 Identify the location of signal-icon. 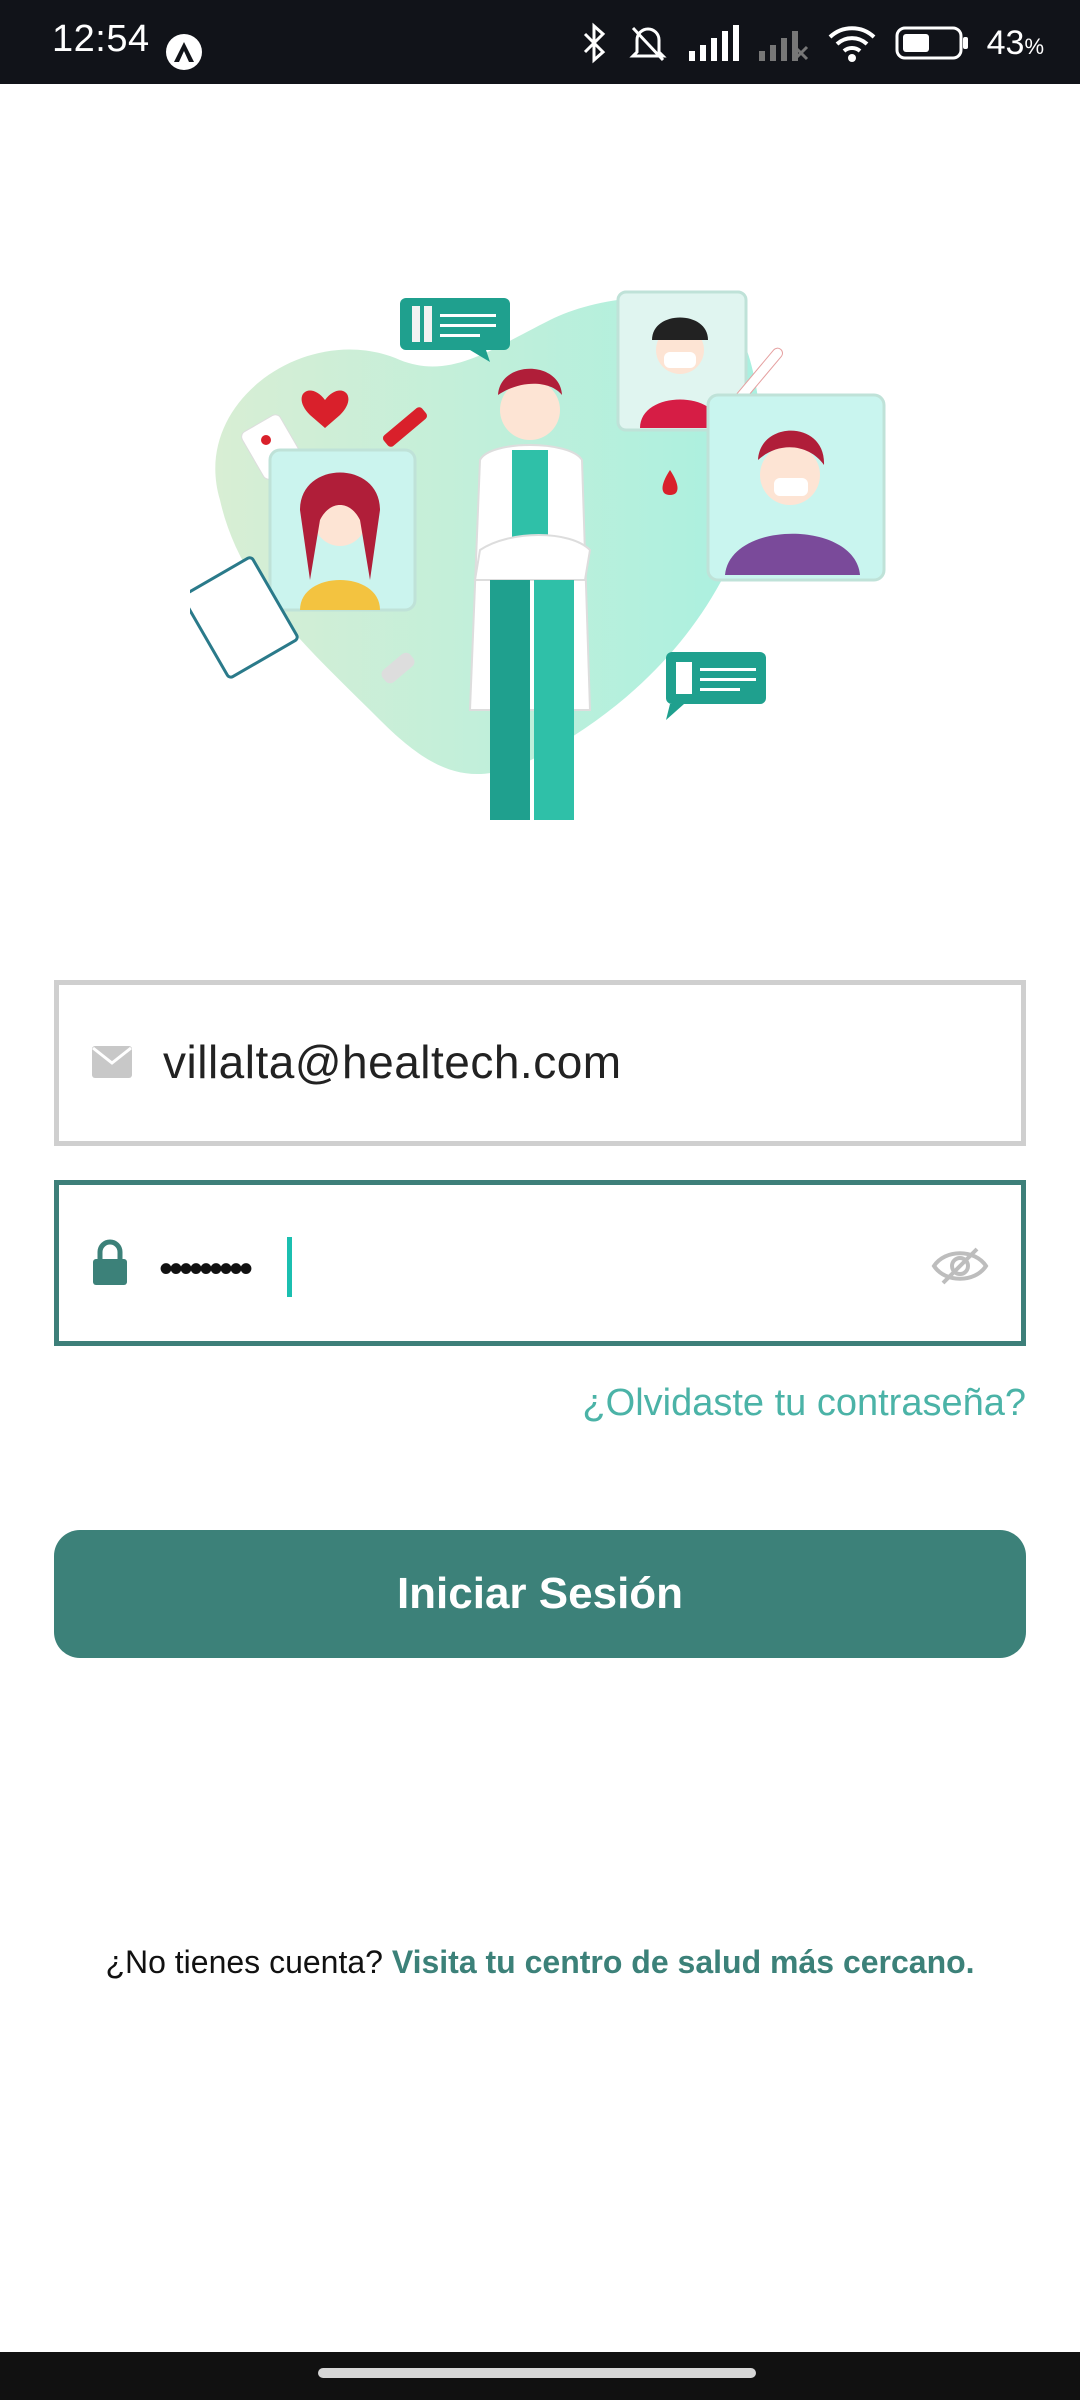
(713, 43).